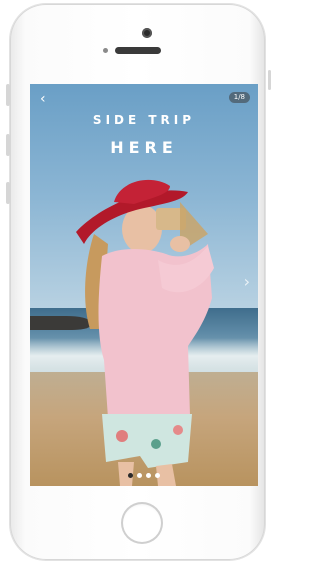  What do you see at coordinates (247, 281) in the screenshot?
I see `chevron-right-icon: ›` at bounding box center [247, 281].